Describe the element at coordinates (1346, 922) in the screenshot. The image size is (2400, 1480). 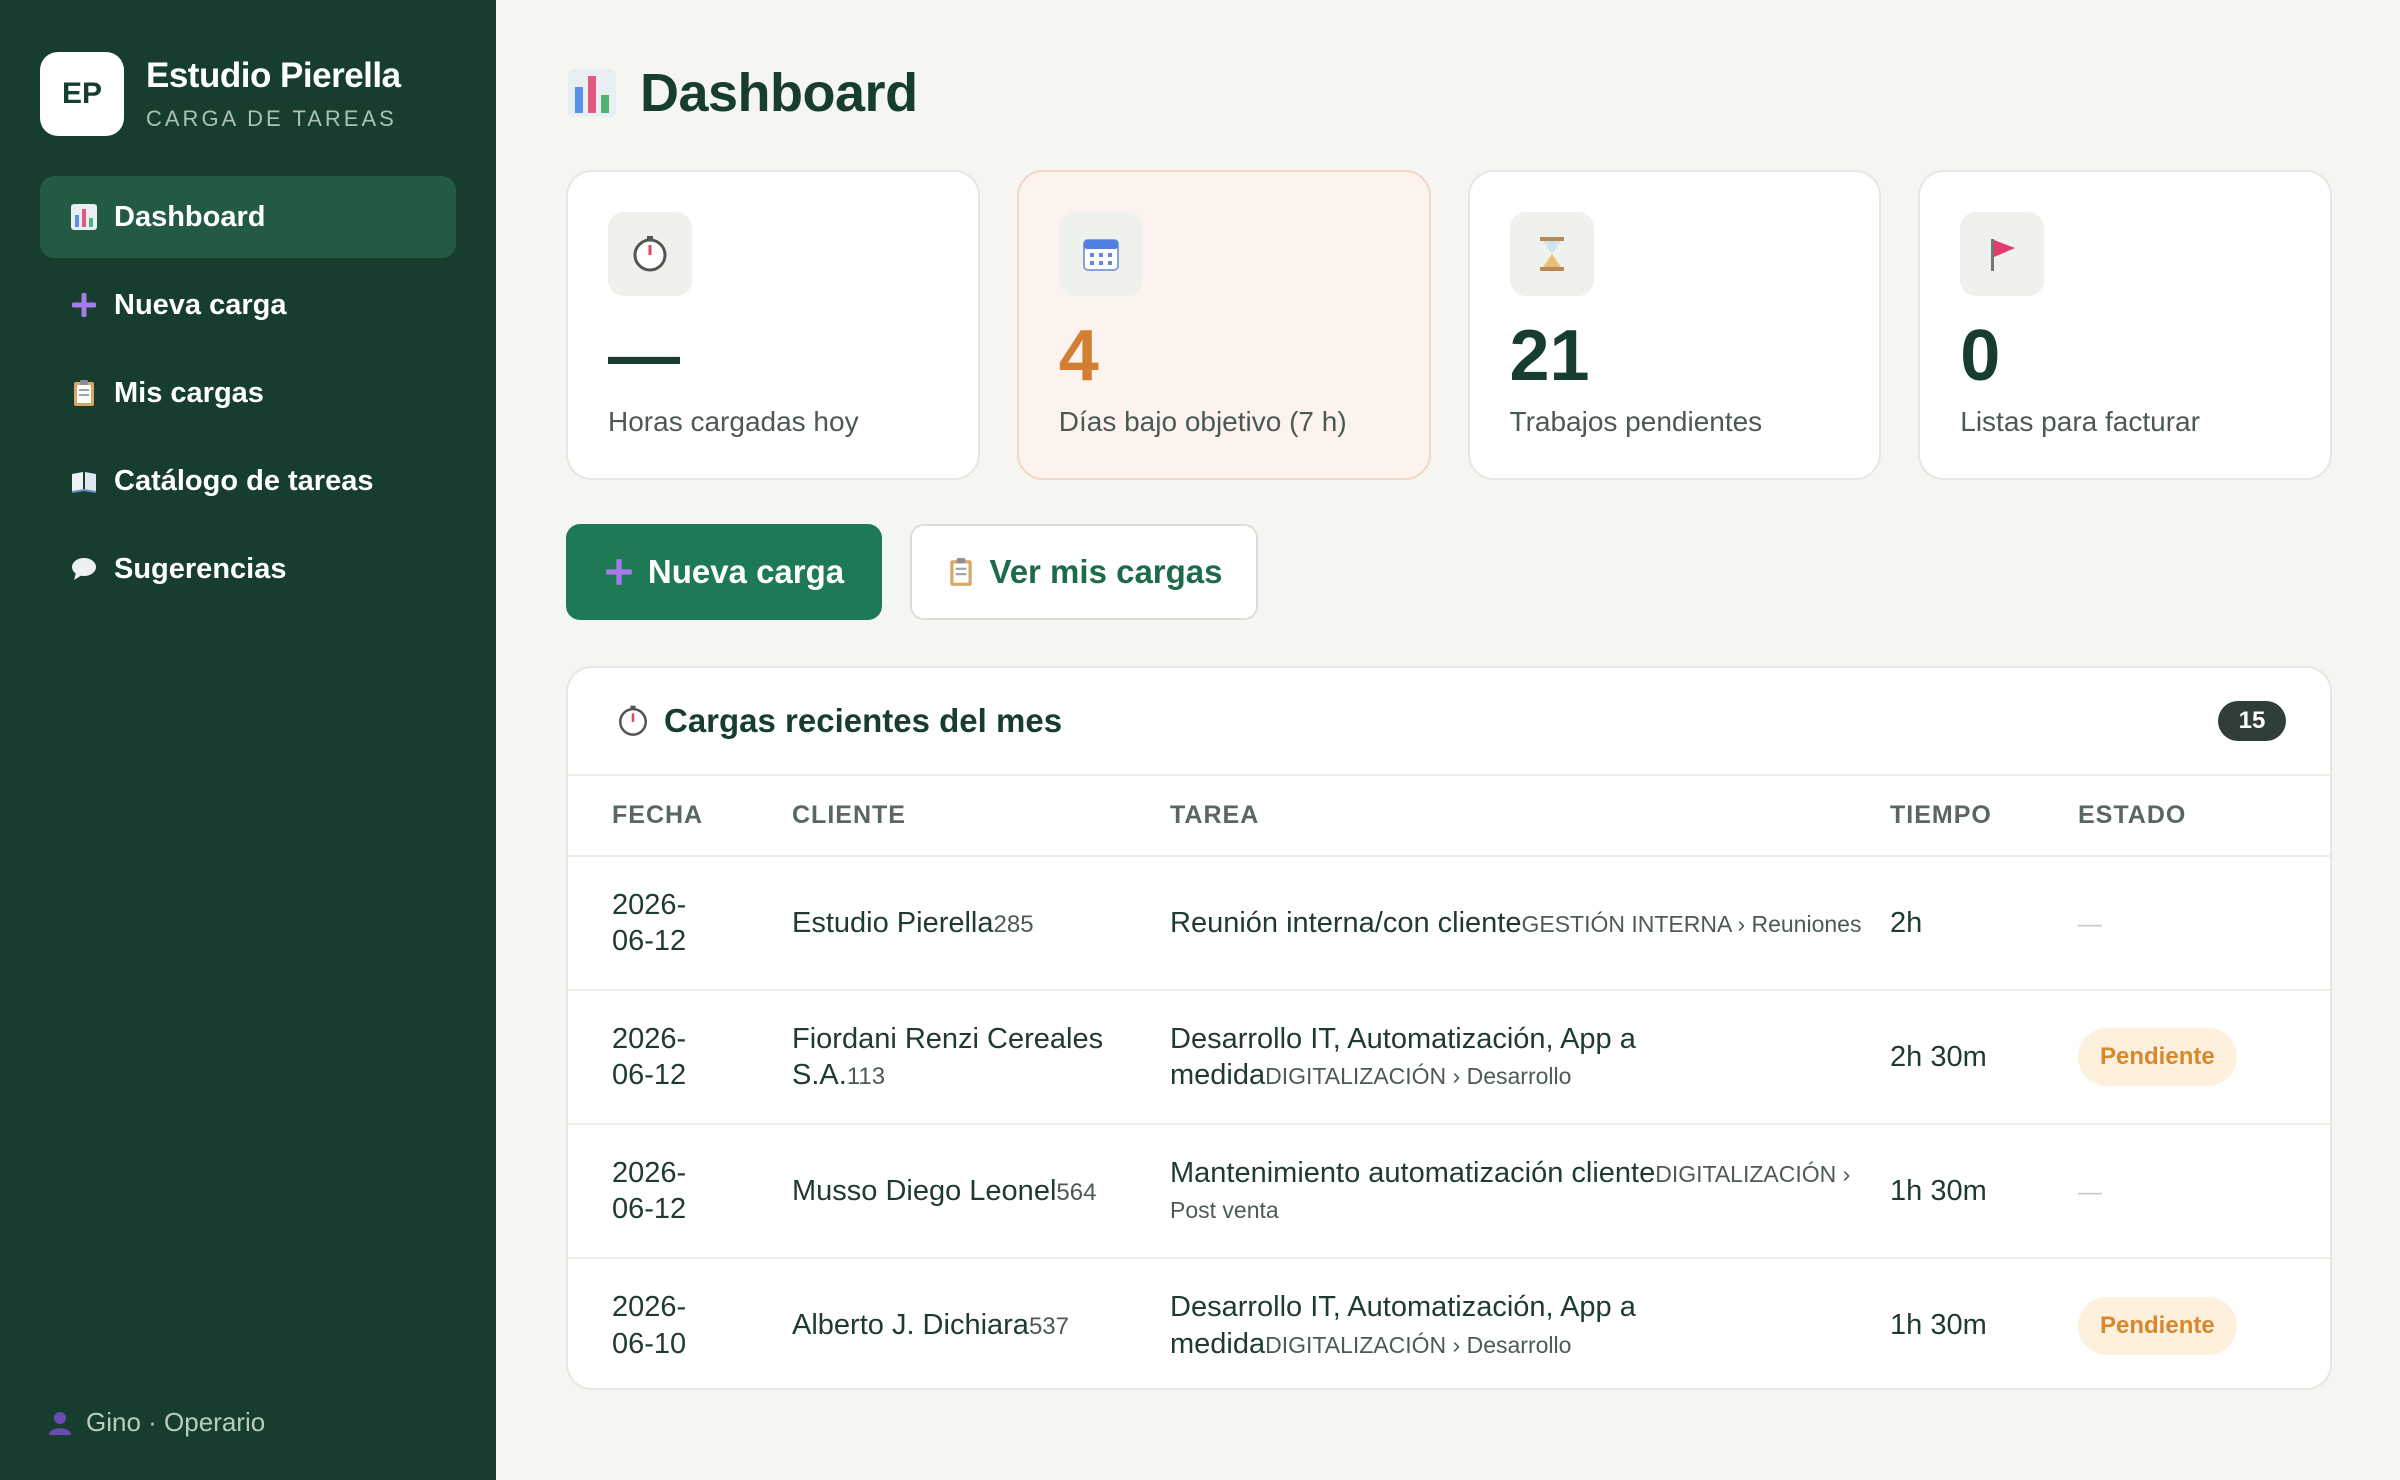
I see `cell-tarea: Reunión interna/con cliente` at that location.